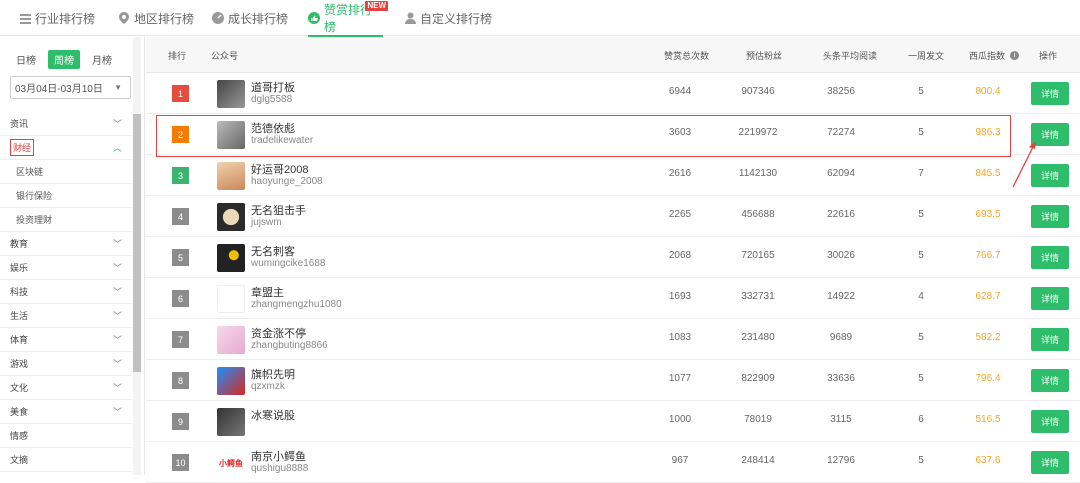 The image size is (1080, 483). What do you see at coordinates (680, 296) in the screenshot?
I see `appreciation-count: 1693` at bounding box center [680, 296].